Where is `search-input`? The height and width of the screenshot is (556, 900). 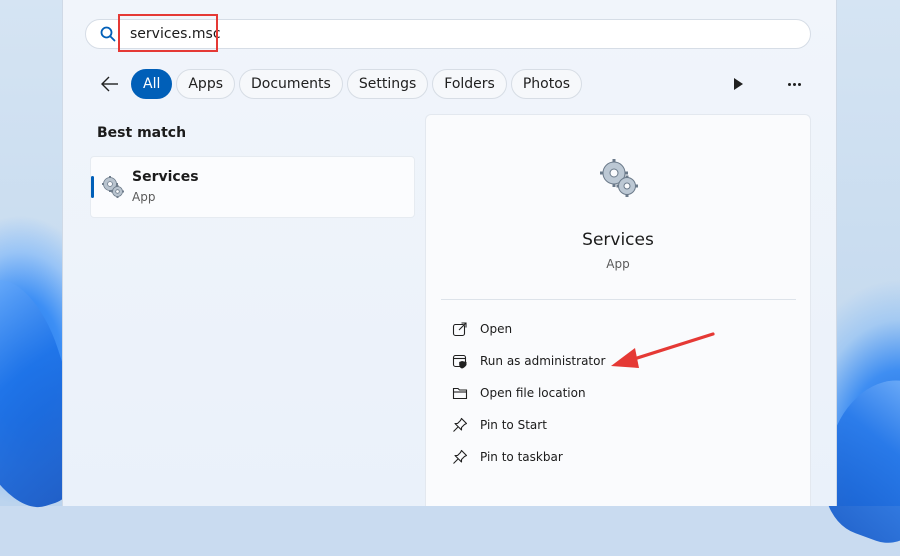 search-input is located at coordinates (280, 34).